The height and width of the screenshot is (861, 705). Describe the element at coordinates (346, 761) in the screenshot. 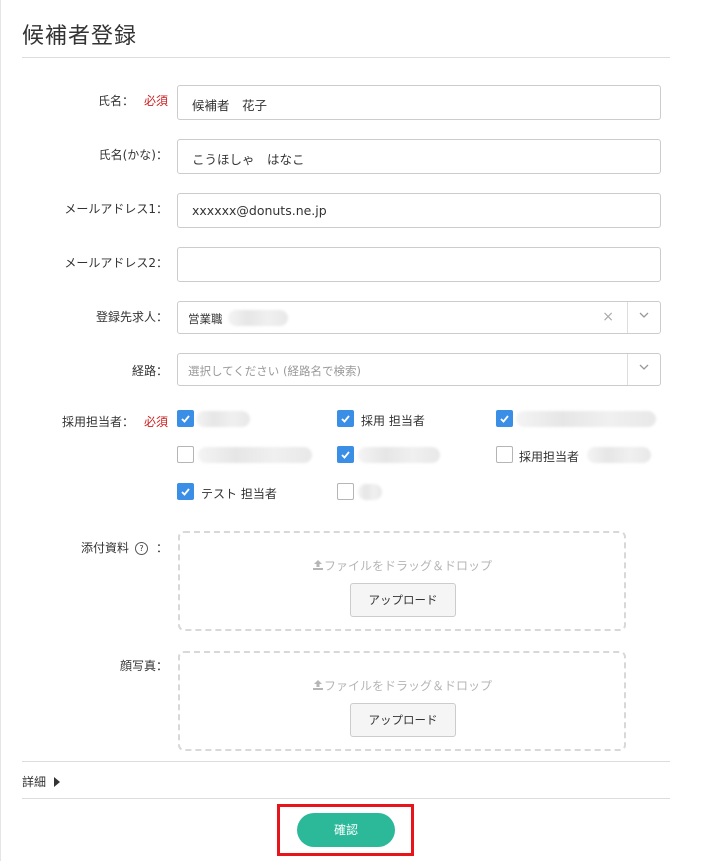

I see `details-divider-top` at that location.